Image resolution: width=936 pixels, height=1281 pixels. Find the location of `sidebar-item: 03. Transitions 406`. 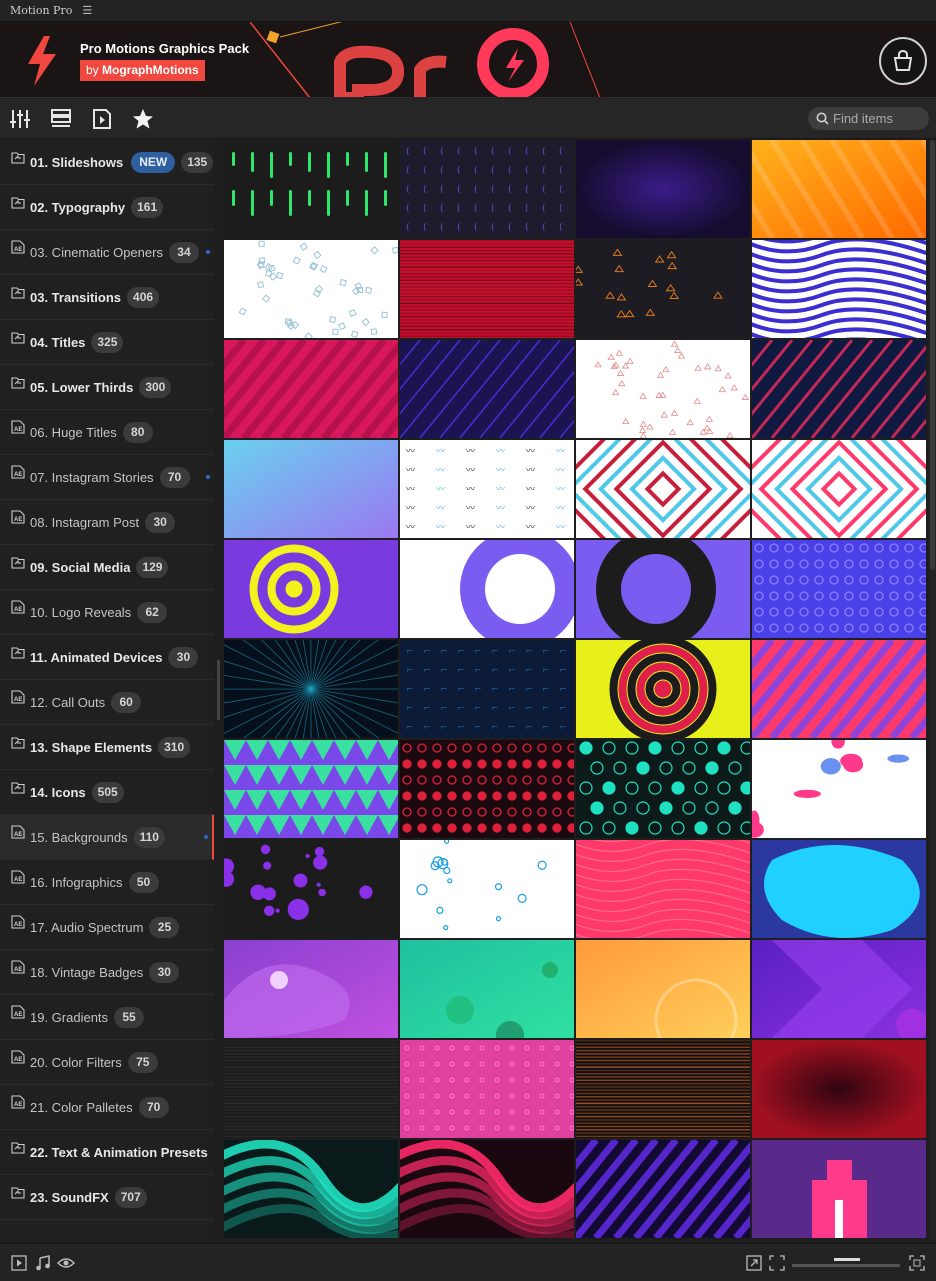

sidebar-item: 03. Transitions 406 is located at coordinates (107, 297).